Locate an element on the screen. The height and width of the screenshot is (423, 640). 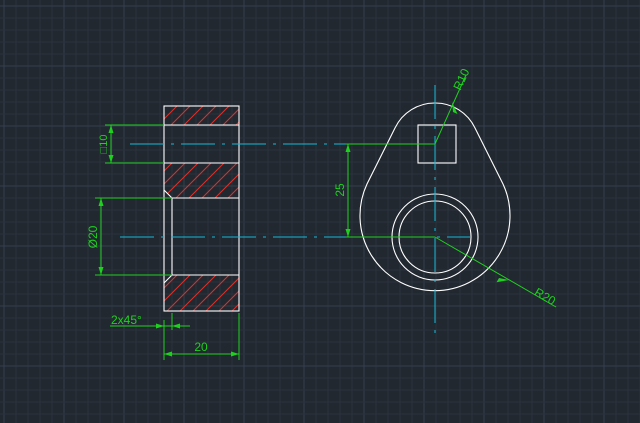
small-radius-label: R10 is located at coordinates (461, 79).